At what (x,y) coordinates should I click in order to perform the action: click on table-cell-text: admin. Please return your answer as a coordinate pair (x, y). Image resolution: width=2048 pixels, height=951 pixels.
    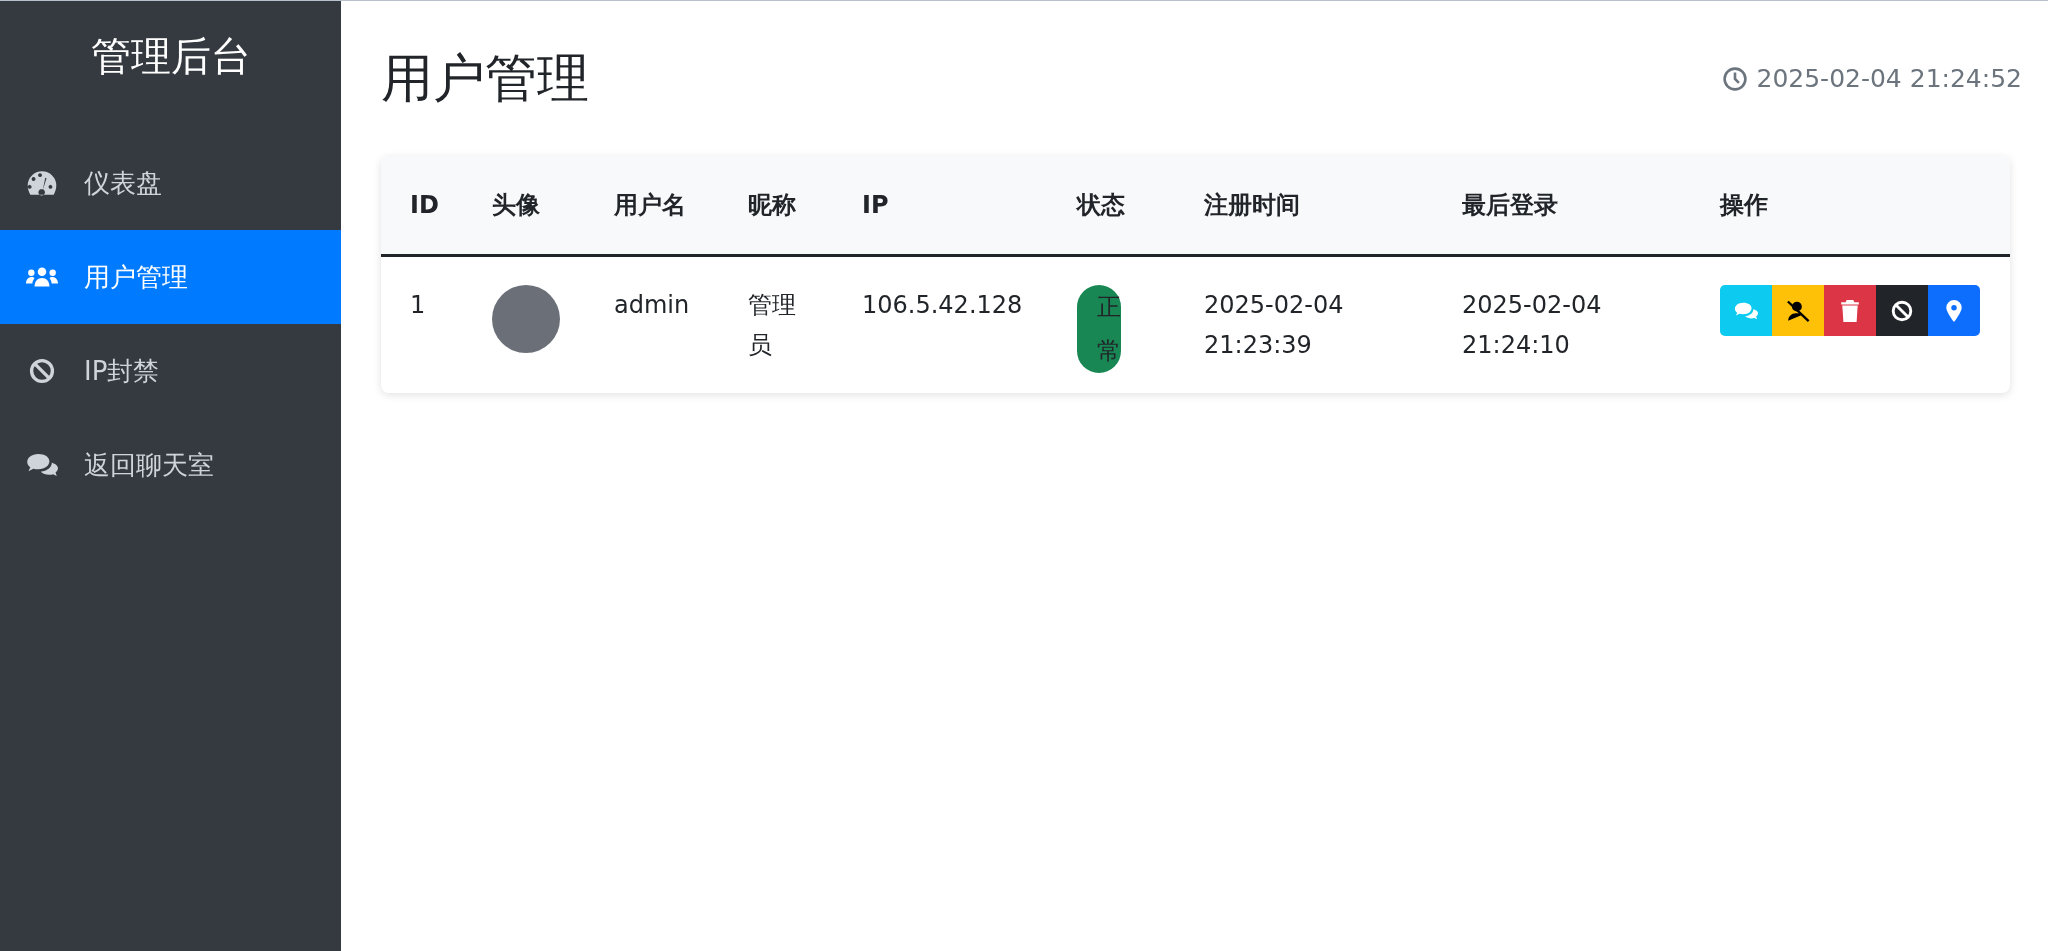
    Looking at the image, I should click on (652, 305).